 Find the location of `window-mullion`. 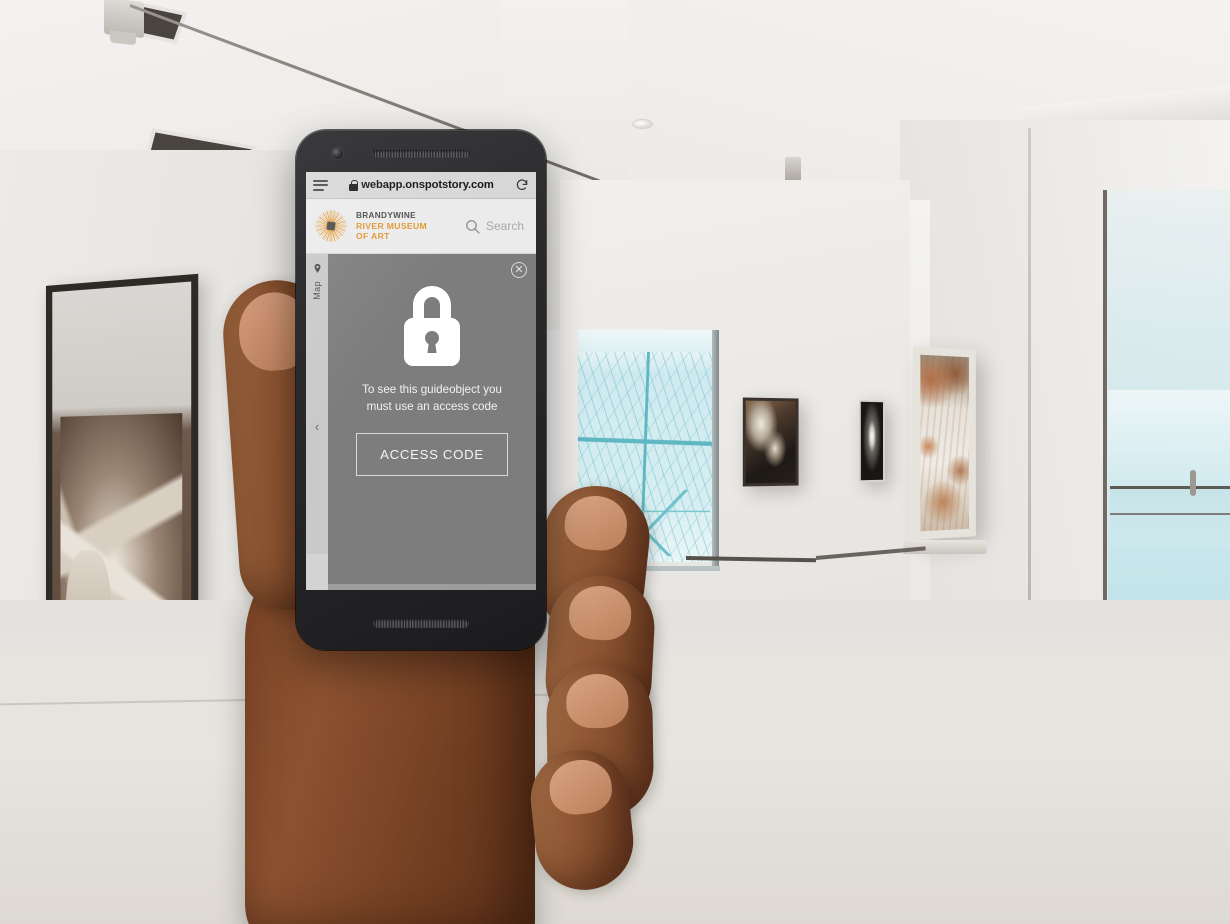

window-mullion is located at coordinates (715, 448).